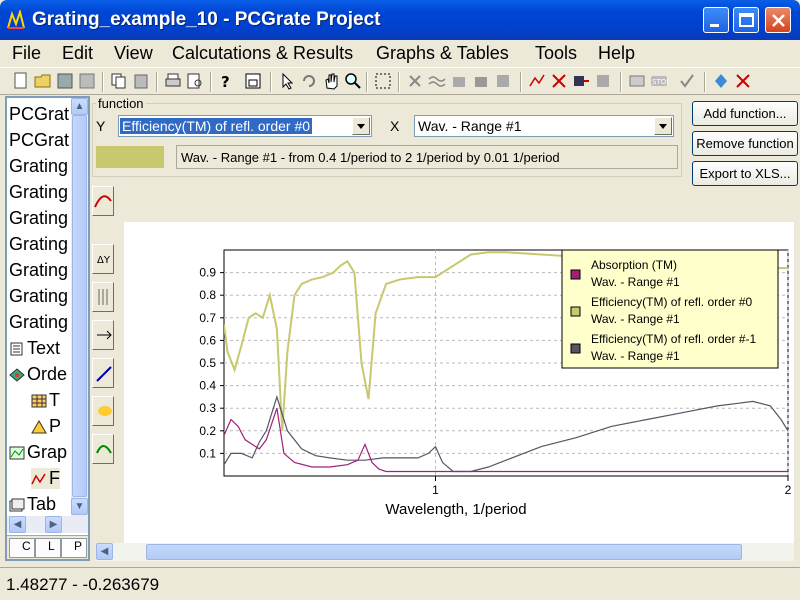 Image resolution: width=800 pixels, height=600 pixels. Describe the element at coordinates (45, 478) in the screenshot. I see `tree-item-function-graph: F` at that location.